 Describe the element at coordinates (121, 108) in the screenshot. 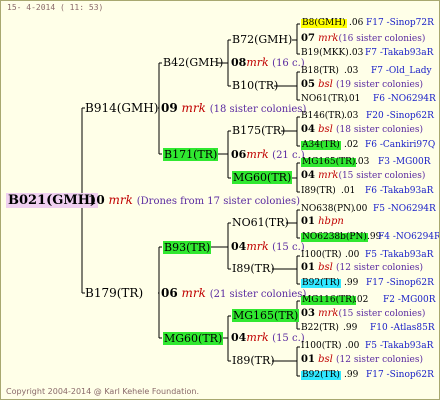

I see `g1-id: B914(GMH)` at that location.